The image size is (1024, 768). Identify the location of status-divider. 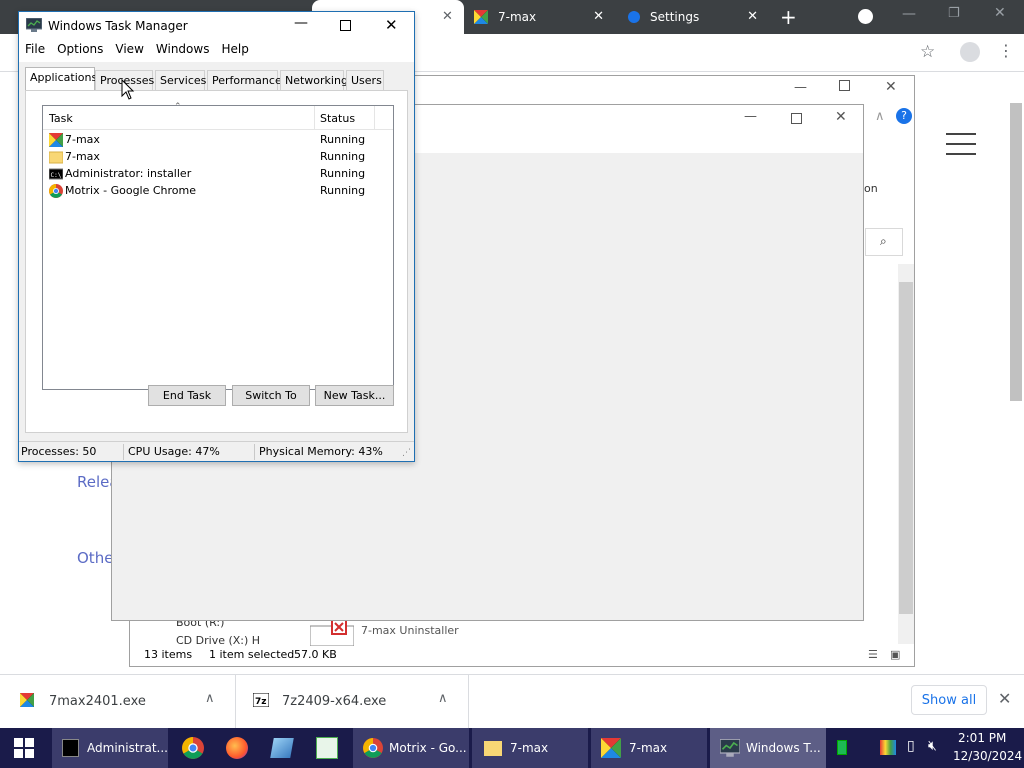
(254, 452).